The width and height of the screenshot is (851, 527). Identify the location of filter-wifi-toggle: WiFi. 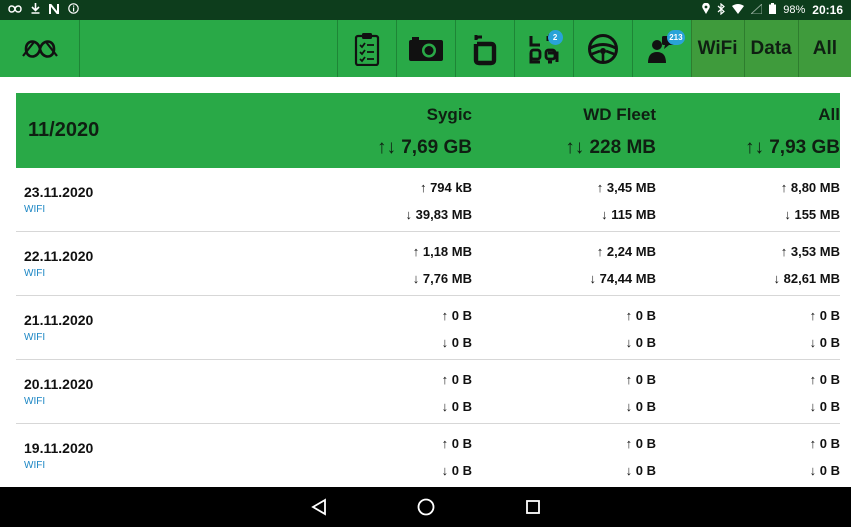
(717, 48).